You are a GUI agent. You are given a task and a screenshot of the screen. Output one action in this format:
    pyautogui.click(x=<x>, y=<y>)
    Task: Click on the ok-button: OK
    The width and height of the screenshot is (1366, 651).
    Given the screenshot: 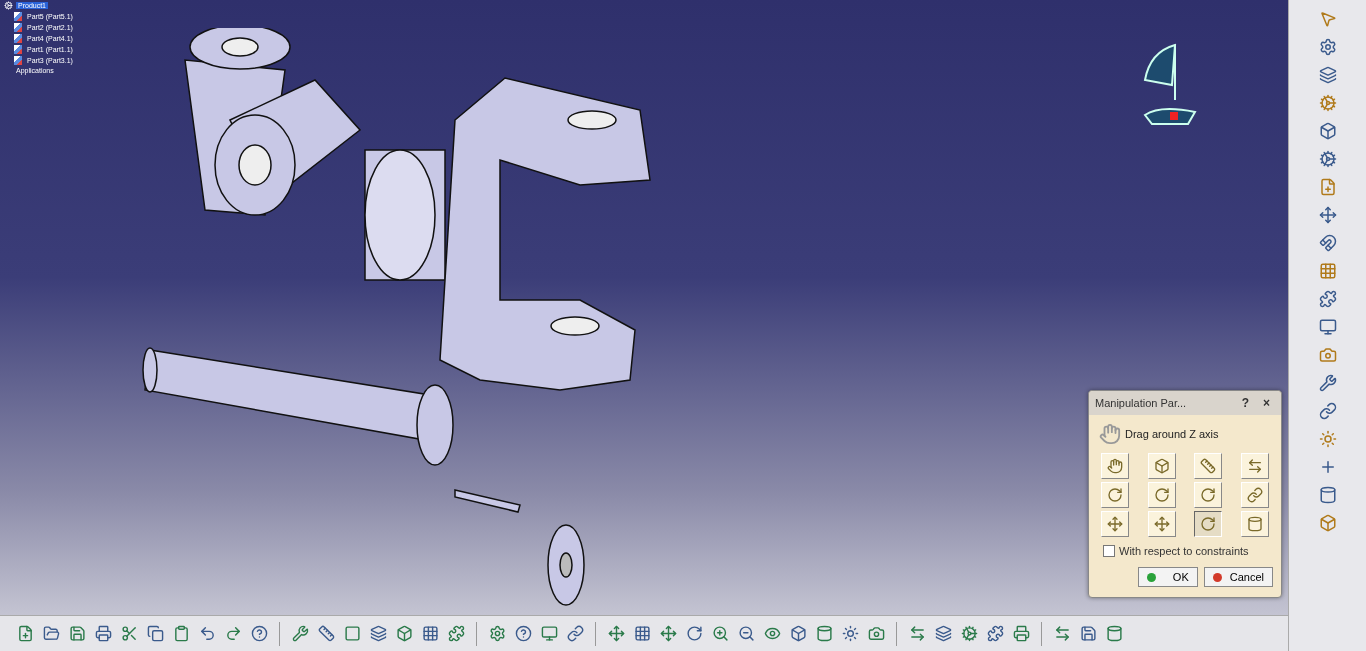 What is the action you would take?
    pyautogui.click(x=1167, y=577)
    